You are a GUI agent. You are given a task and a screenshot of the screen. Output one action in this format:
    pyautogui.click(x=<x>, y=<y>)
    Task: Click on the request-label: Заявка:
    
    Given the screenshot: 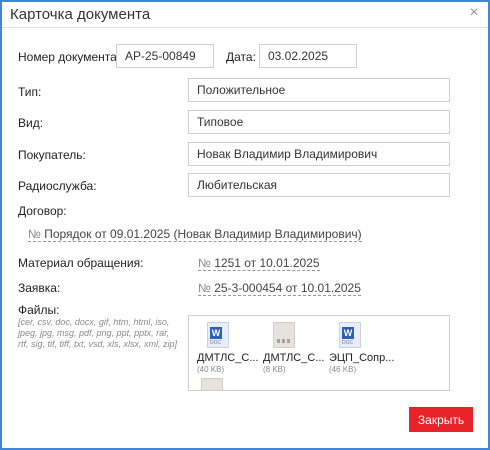 What is the action you would take?
    pyautogui.click(x=39, y=288)
    